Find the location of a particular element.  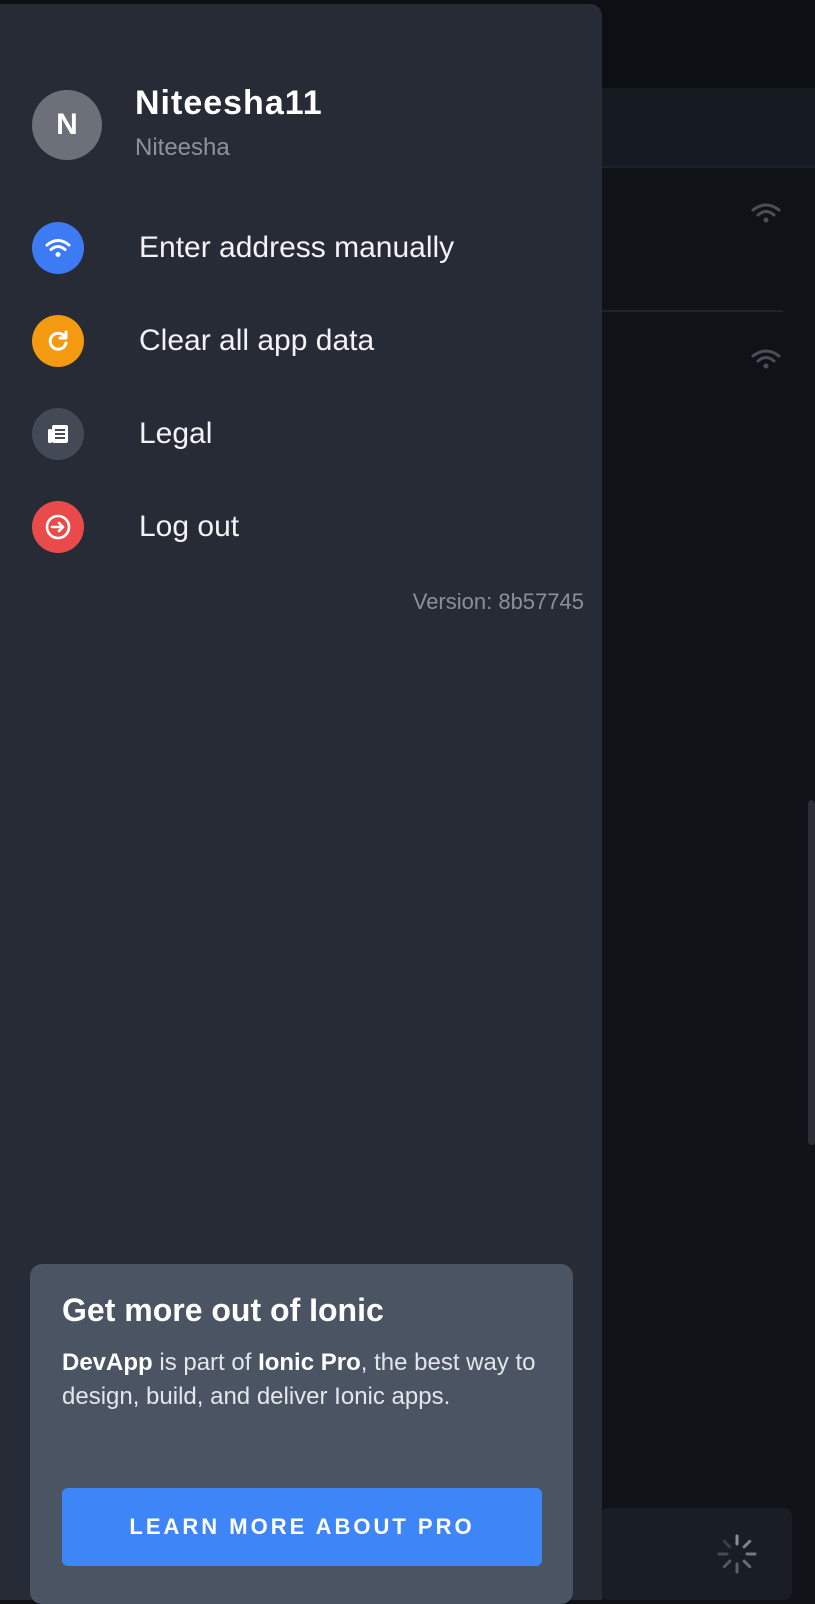

loading-spinner-icon is located at coordinates (737, 1554).